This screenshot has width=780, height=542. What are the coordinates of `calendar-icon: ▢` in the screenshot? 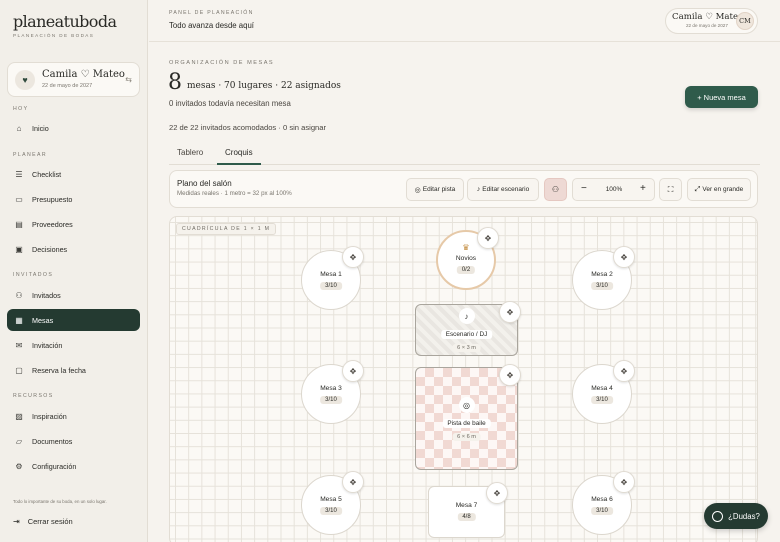 It's located at (19, 370).